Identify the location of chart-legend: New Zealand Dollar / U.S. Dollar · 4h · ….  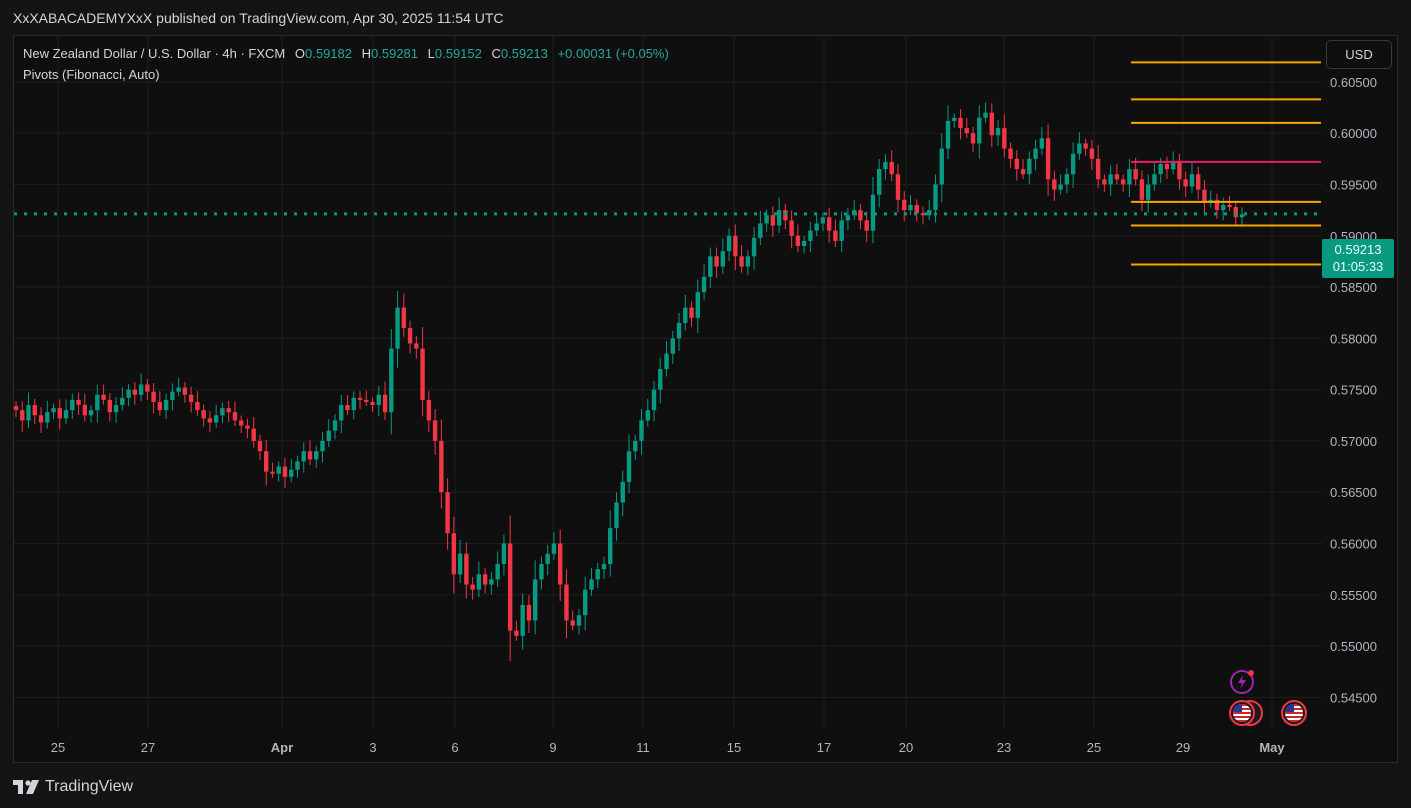
(346, 66).